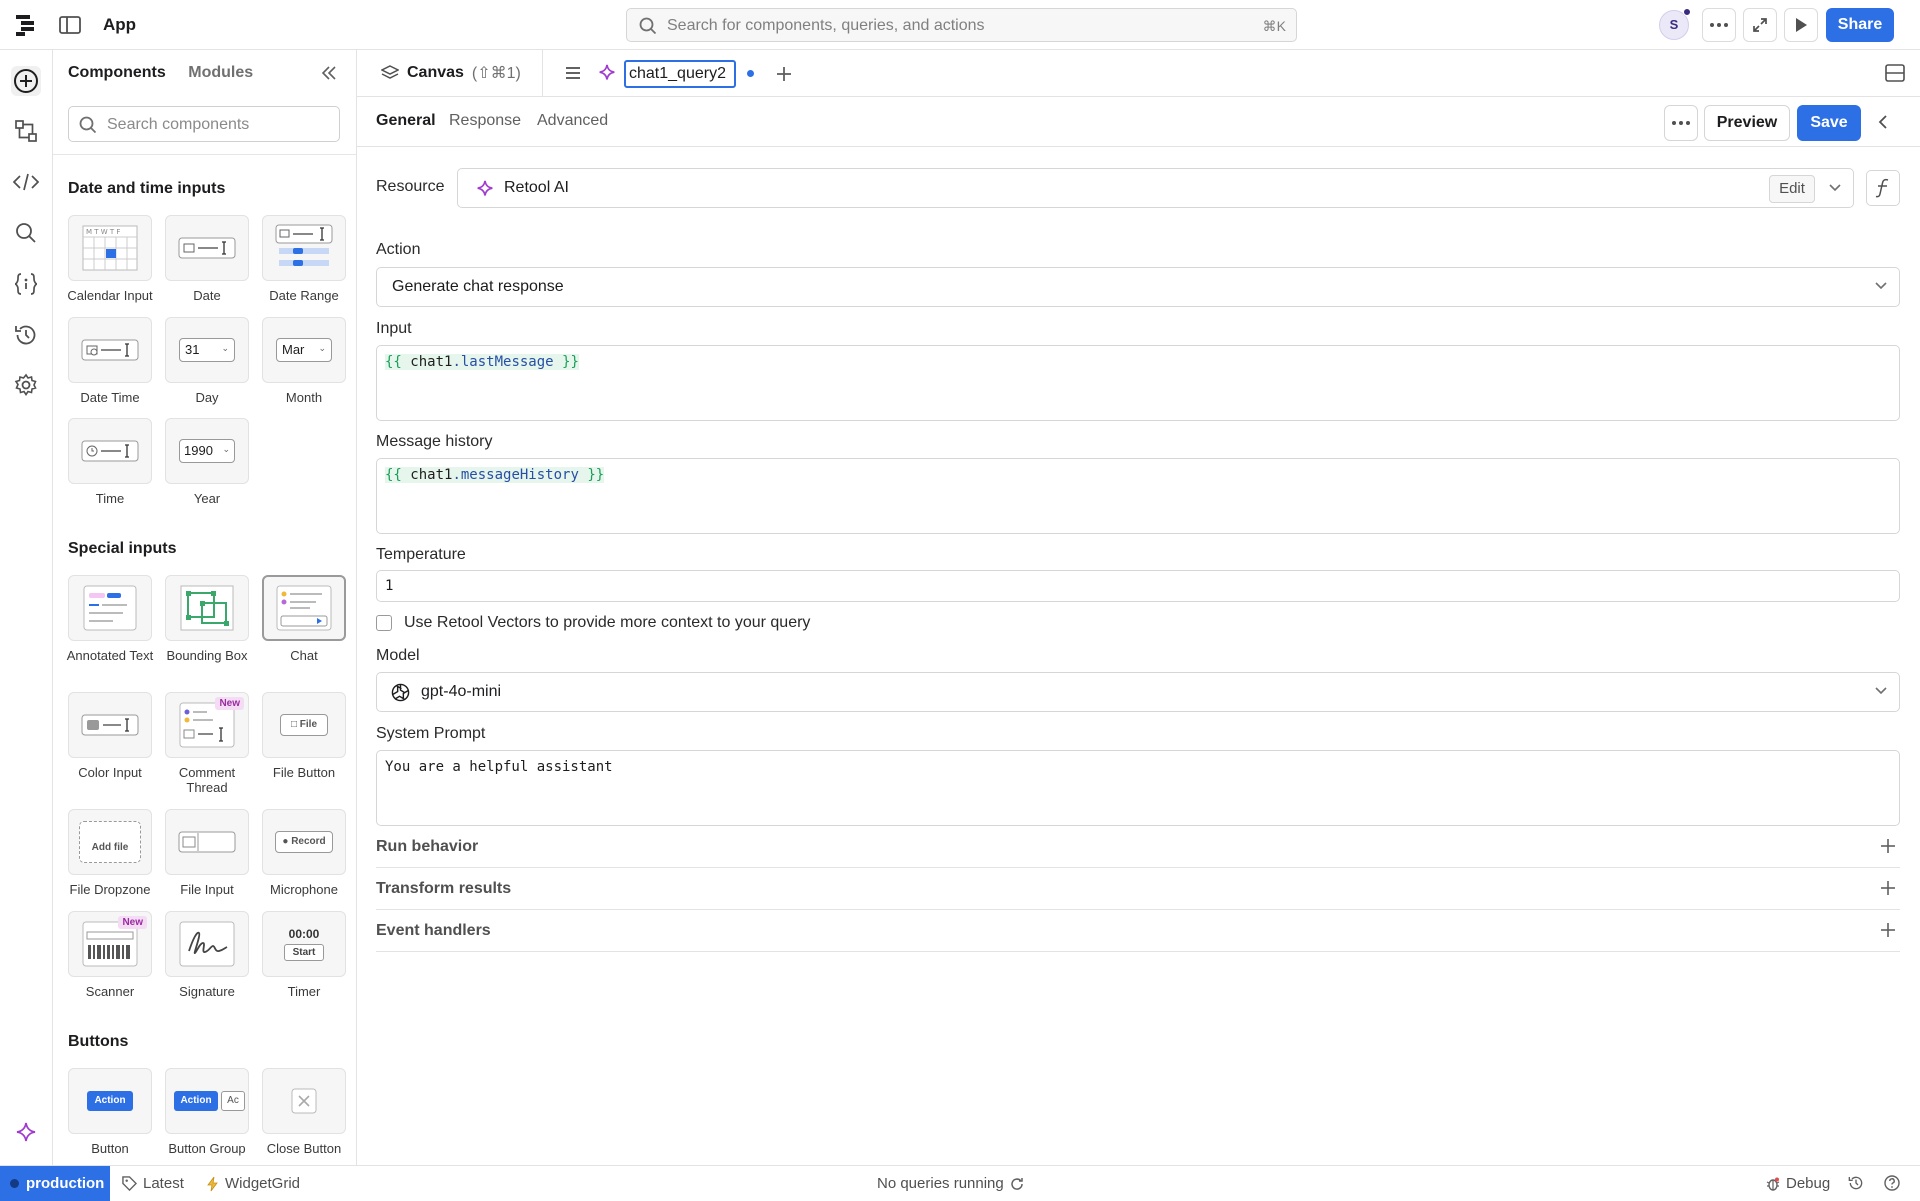 The height and width of the screenshot is (1201, 1920). What do you see at coordinates (308, 841) in the screenshot?
I see `microphone-text: Record` at bounding box center [308, 841].